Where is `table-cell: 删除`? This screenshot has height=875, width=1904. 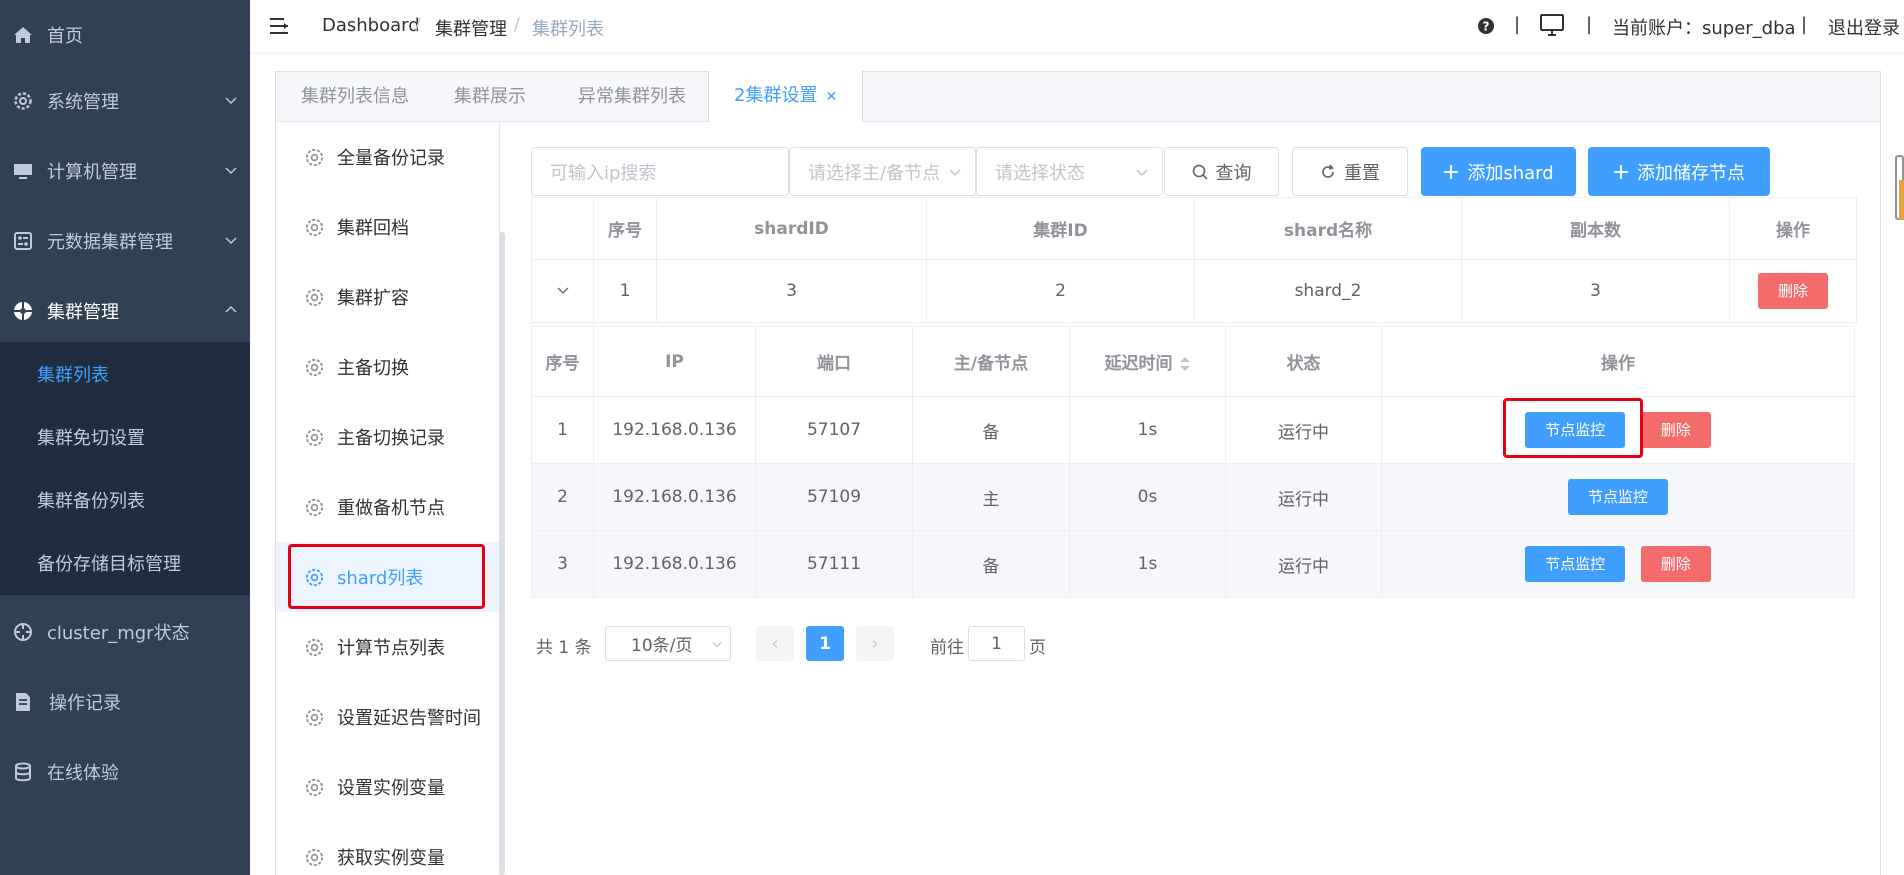
table-cell: 删除 is located at coordinates (1793, 291).